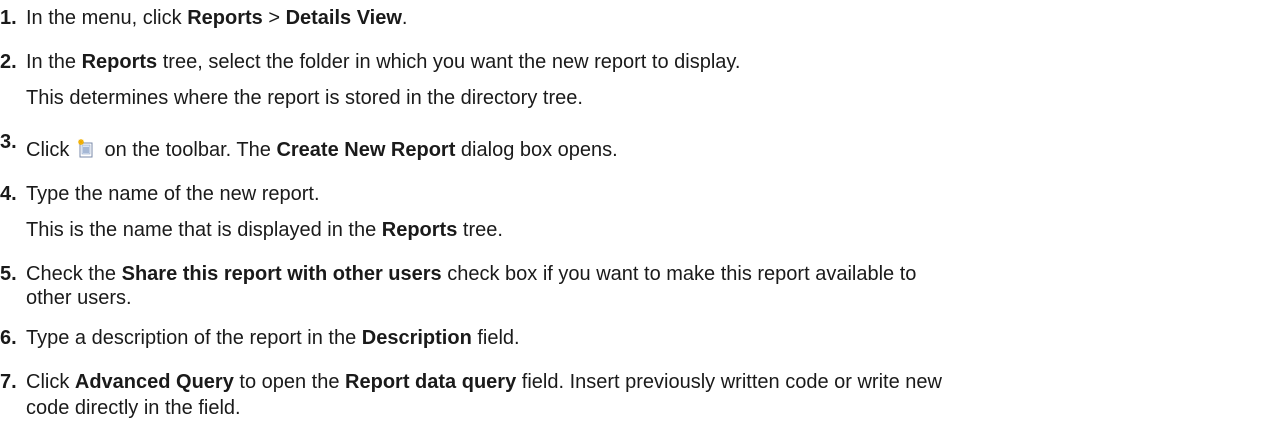  What do you see at coordinates (173, 194) in the screenshot?
I see `step-text: Type the name of the new report.` at bounding box center [173, 194].